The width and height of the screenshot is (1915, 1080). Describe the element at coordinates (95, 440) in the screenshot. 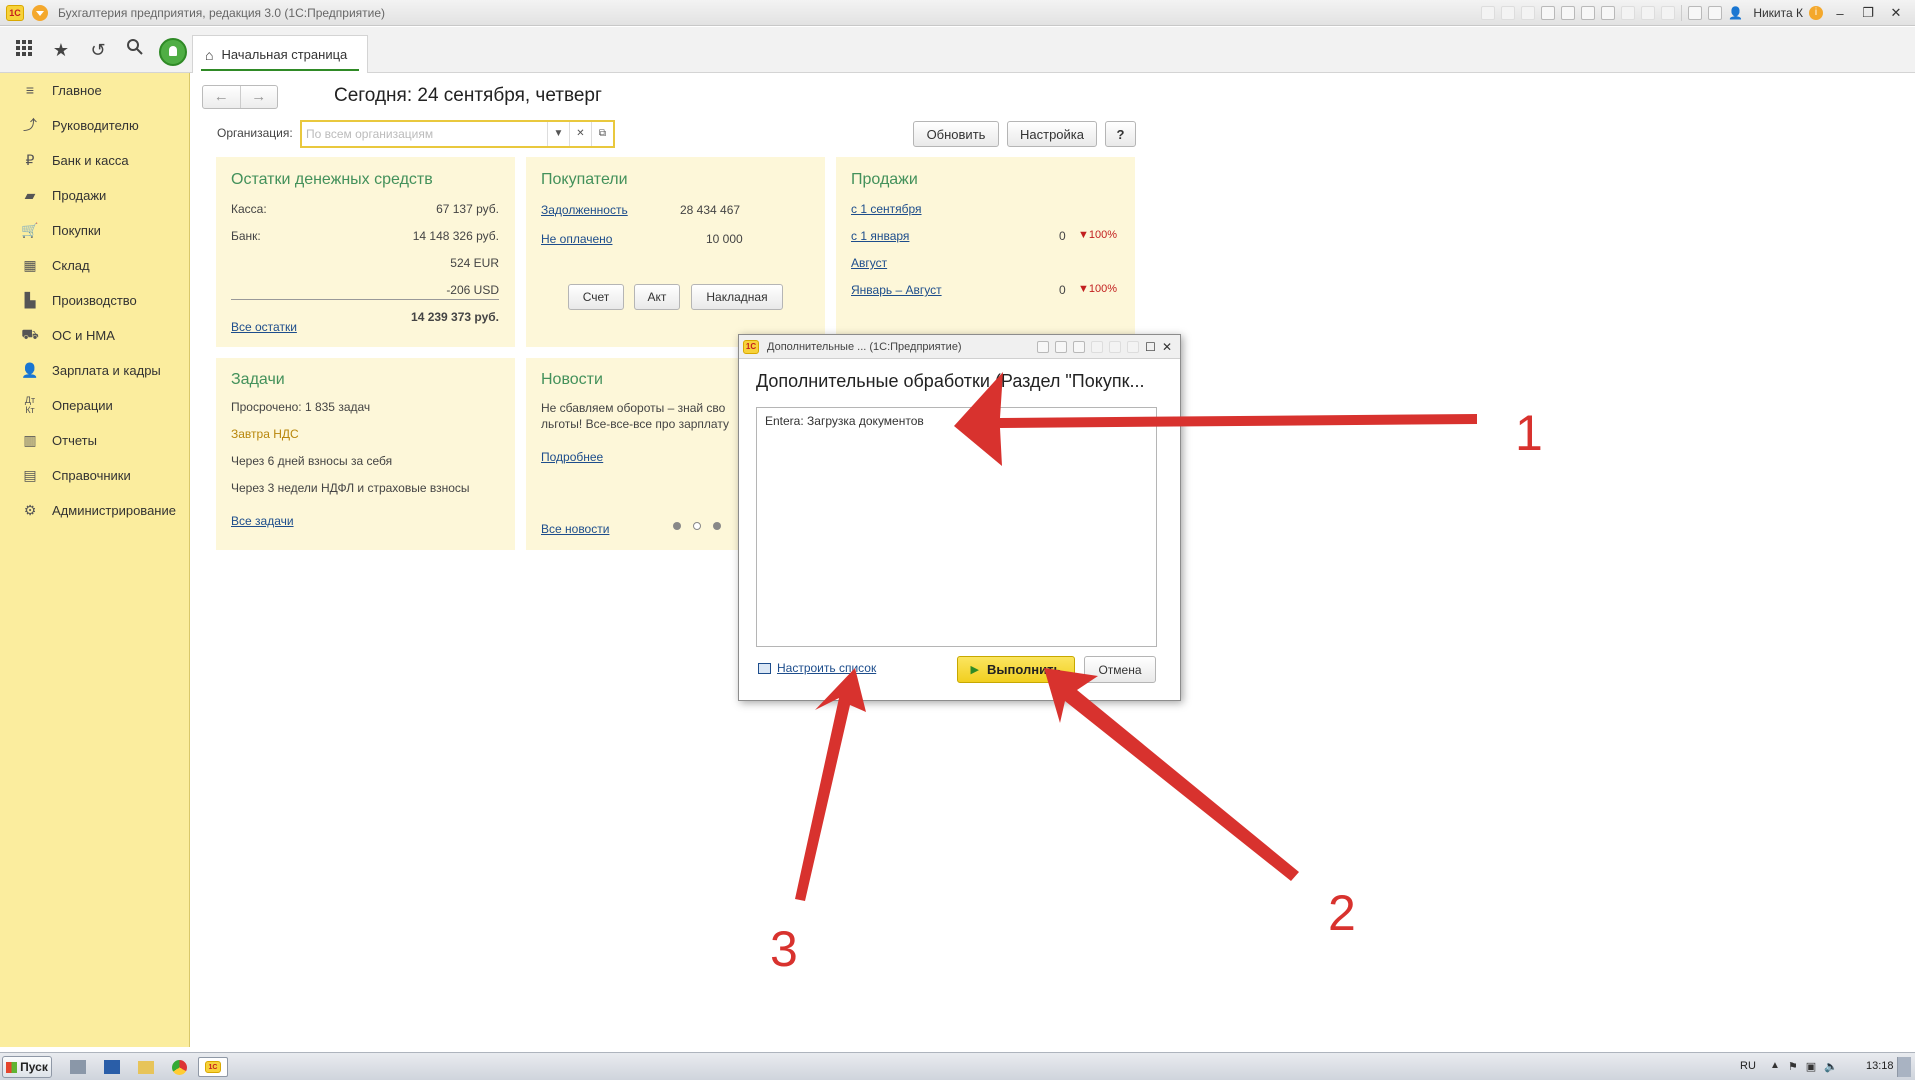

I see `sidebar-item-reports: ▥ Отчеты` at that location.